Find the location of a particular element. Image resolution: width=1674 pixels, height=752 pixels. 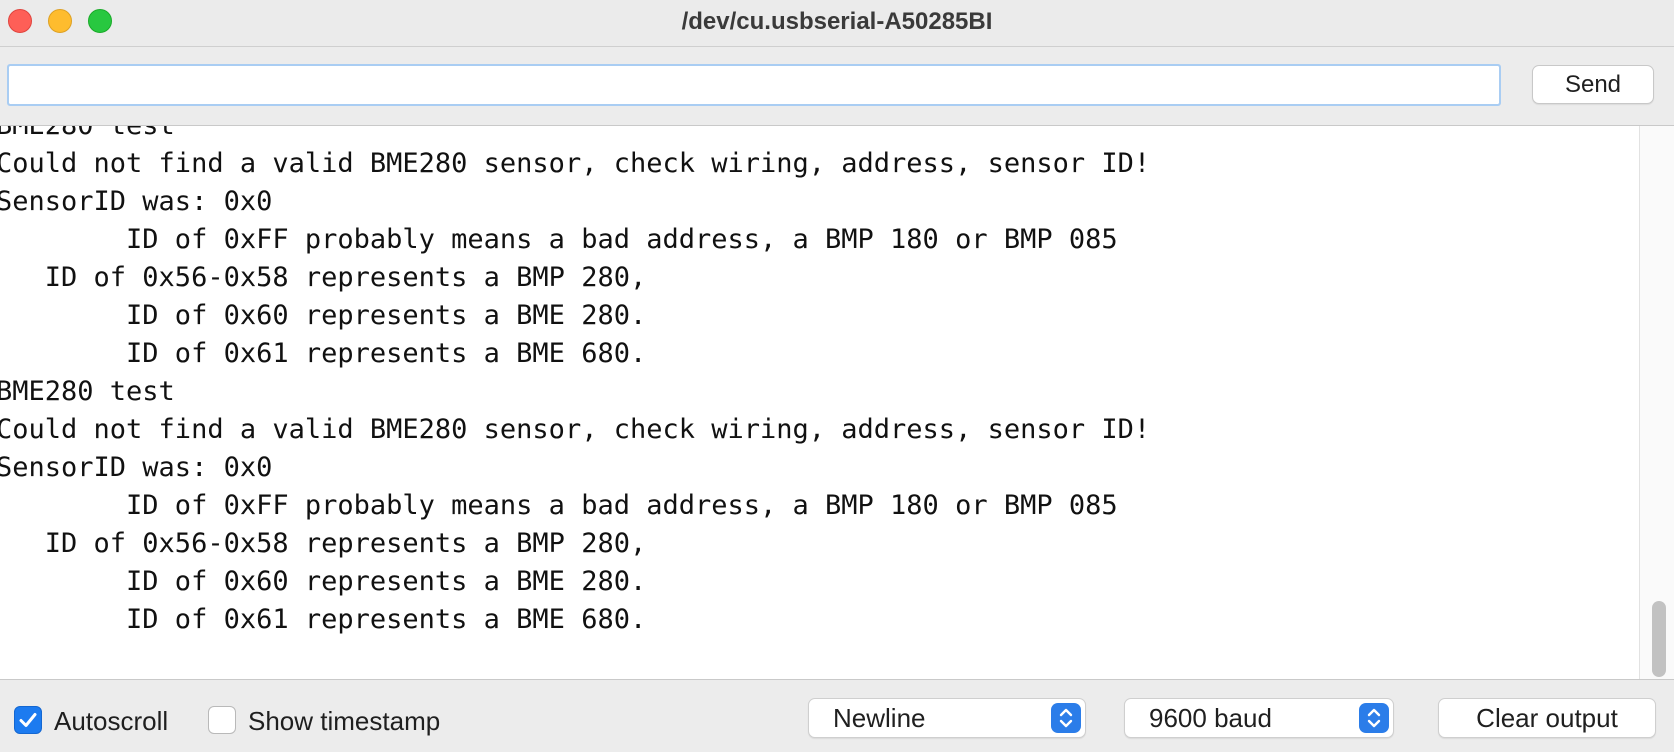

serial-send-input is located at coordinates (754, 85).